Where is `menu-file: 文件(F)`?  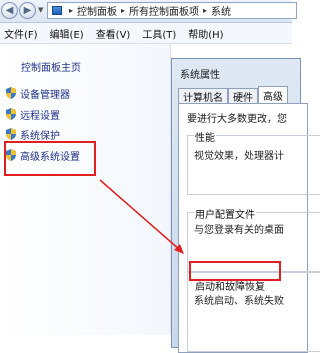 menu-file: 文件(F) is located at coordinates (22, 33).